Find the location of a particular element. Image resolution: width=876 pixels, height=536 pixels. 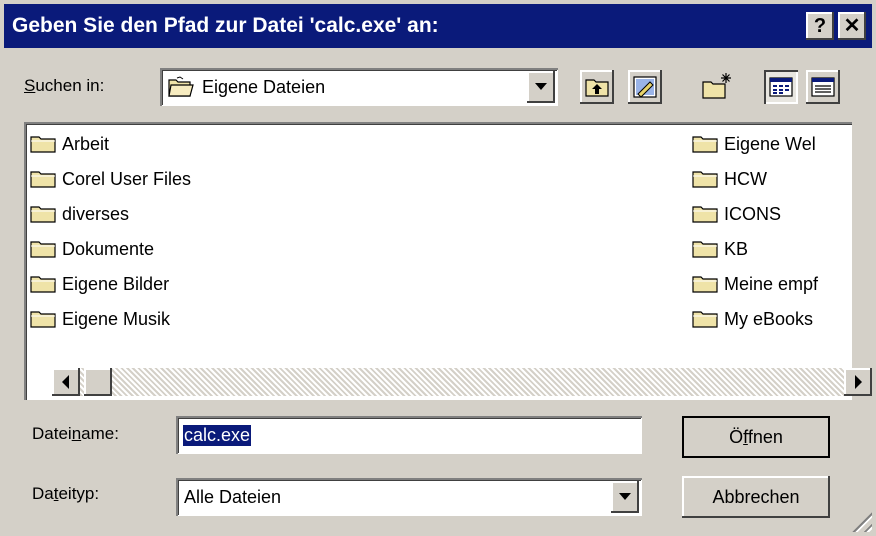

details-view-button is located at coordinates (823, 87).